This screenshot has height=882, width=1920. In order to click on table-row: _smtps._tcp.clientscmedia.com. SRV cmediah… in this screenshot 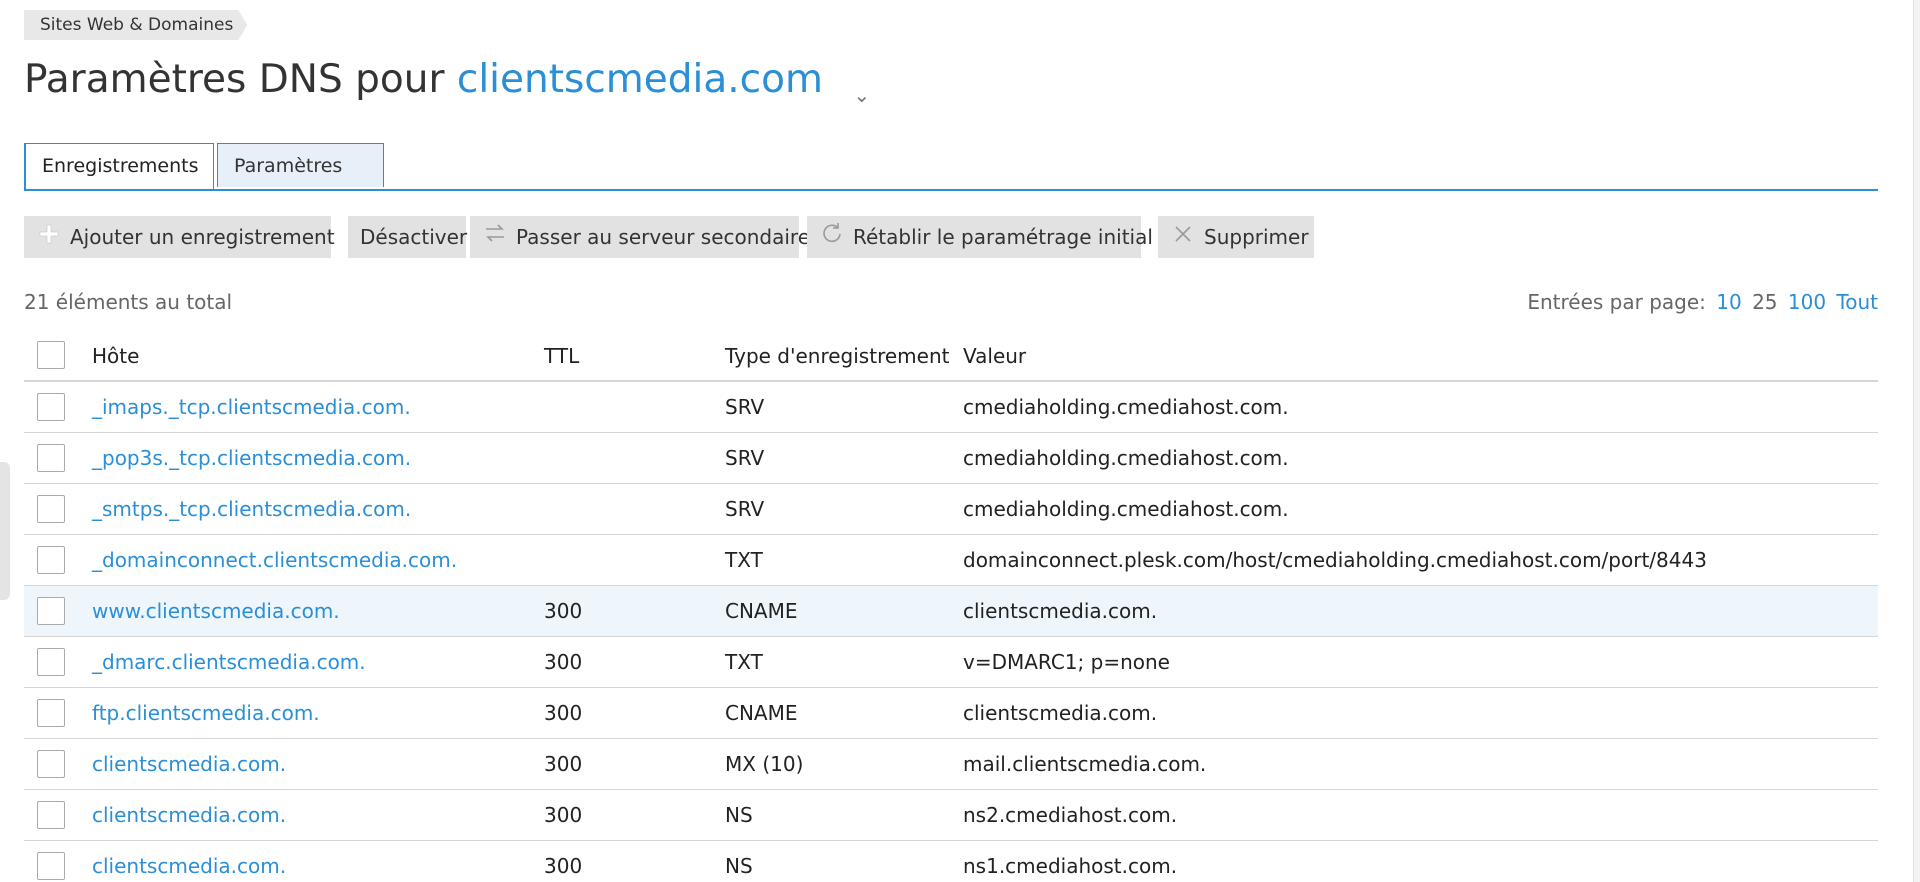, I will do `click(951, 509)`.